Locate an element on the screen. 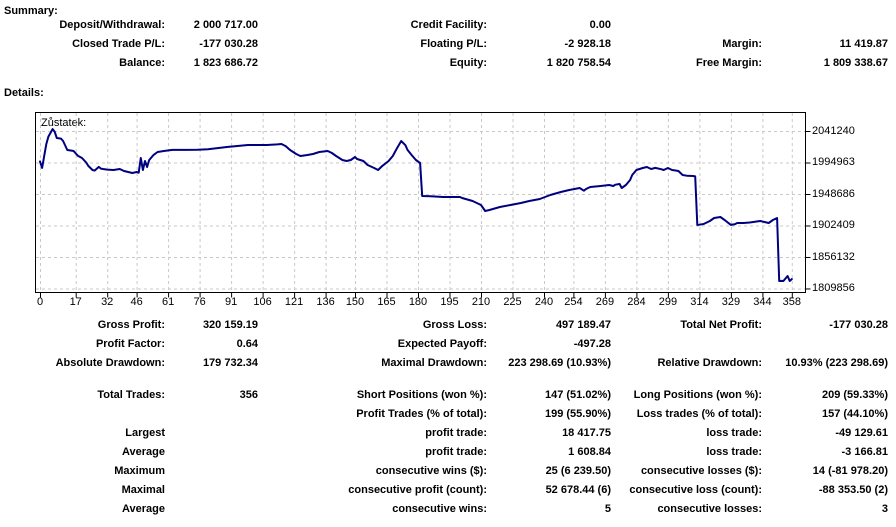 The height and width of the screenshot is (527, 896). stat-value: 179 732.34 is located at coordinates (230, 363).